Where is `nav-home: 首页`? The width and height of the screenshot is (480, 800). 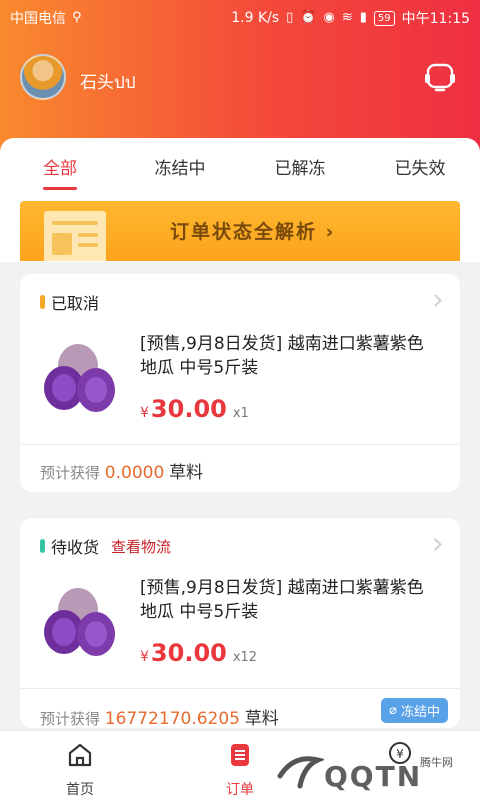
nav-home: 首页 is located at coordinates (80, 765).